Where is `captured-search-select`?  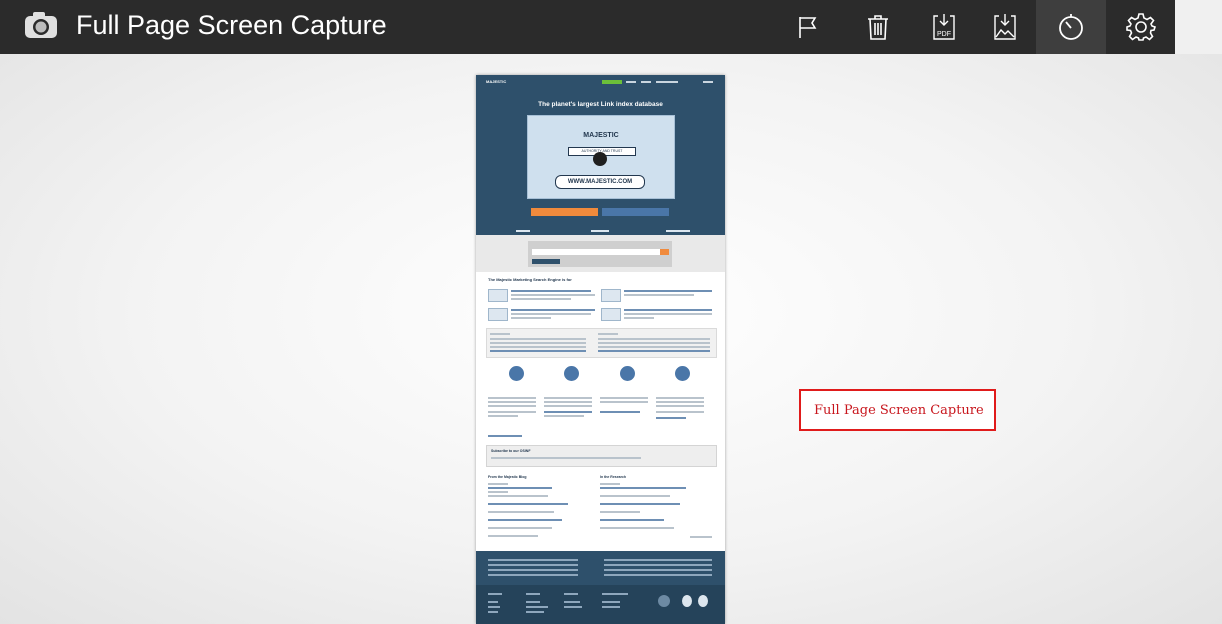 captured-search-select is located at coordinates (546, 261).